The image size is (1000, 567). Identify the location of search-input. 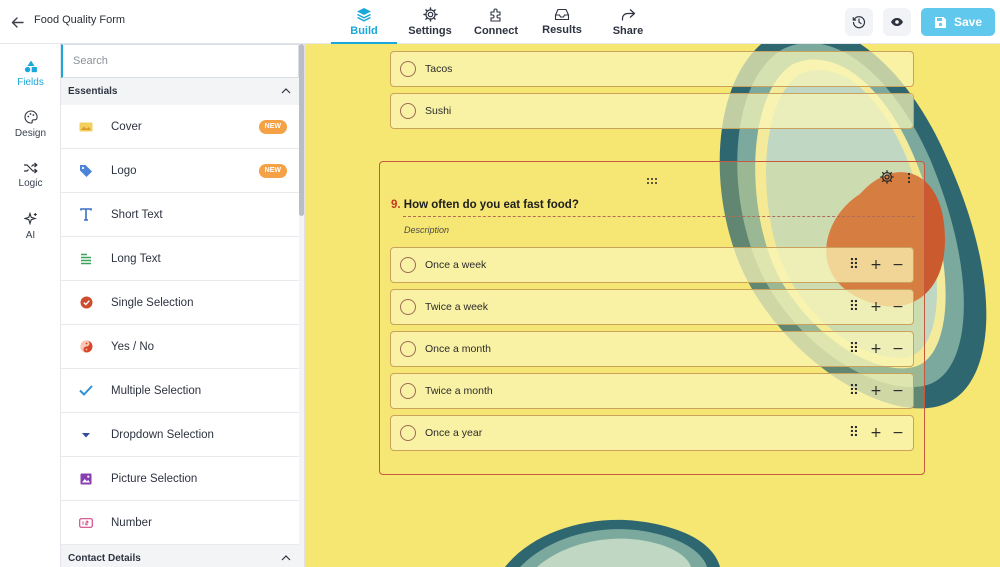
(180, 61).